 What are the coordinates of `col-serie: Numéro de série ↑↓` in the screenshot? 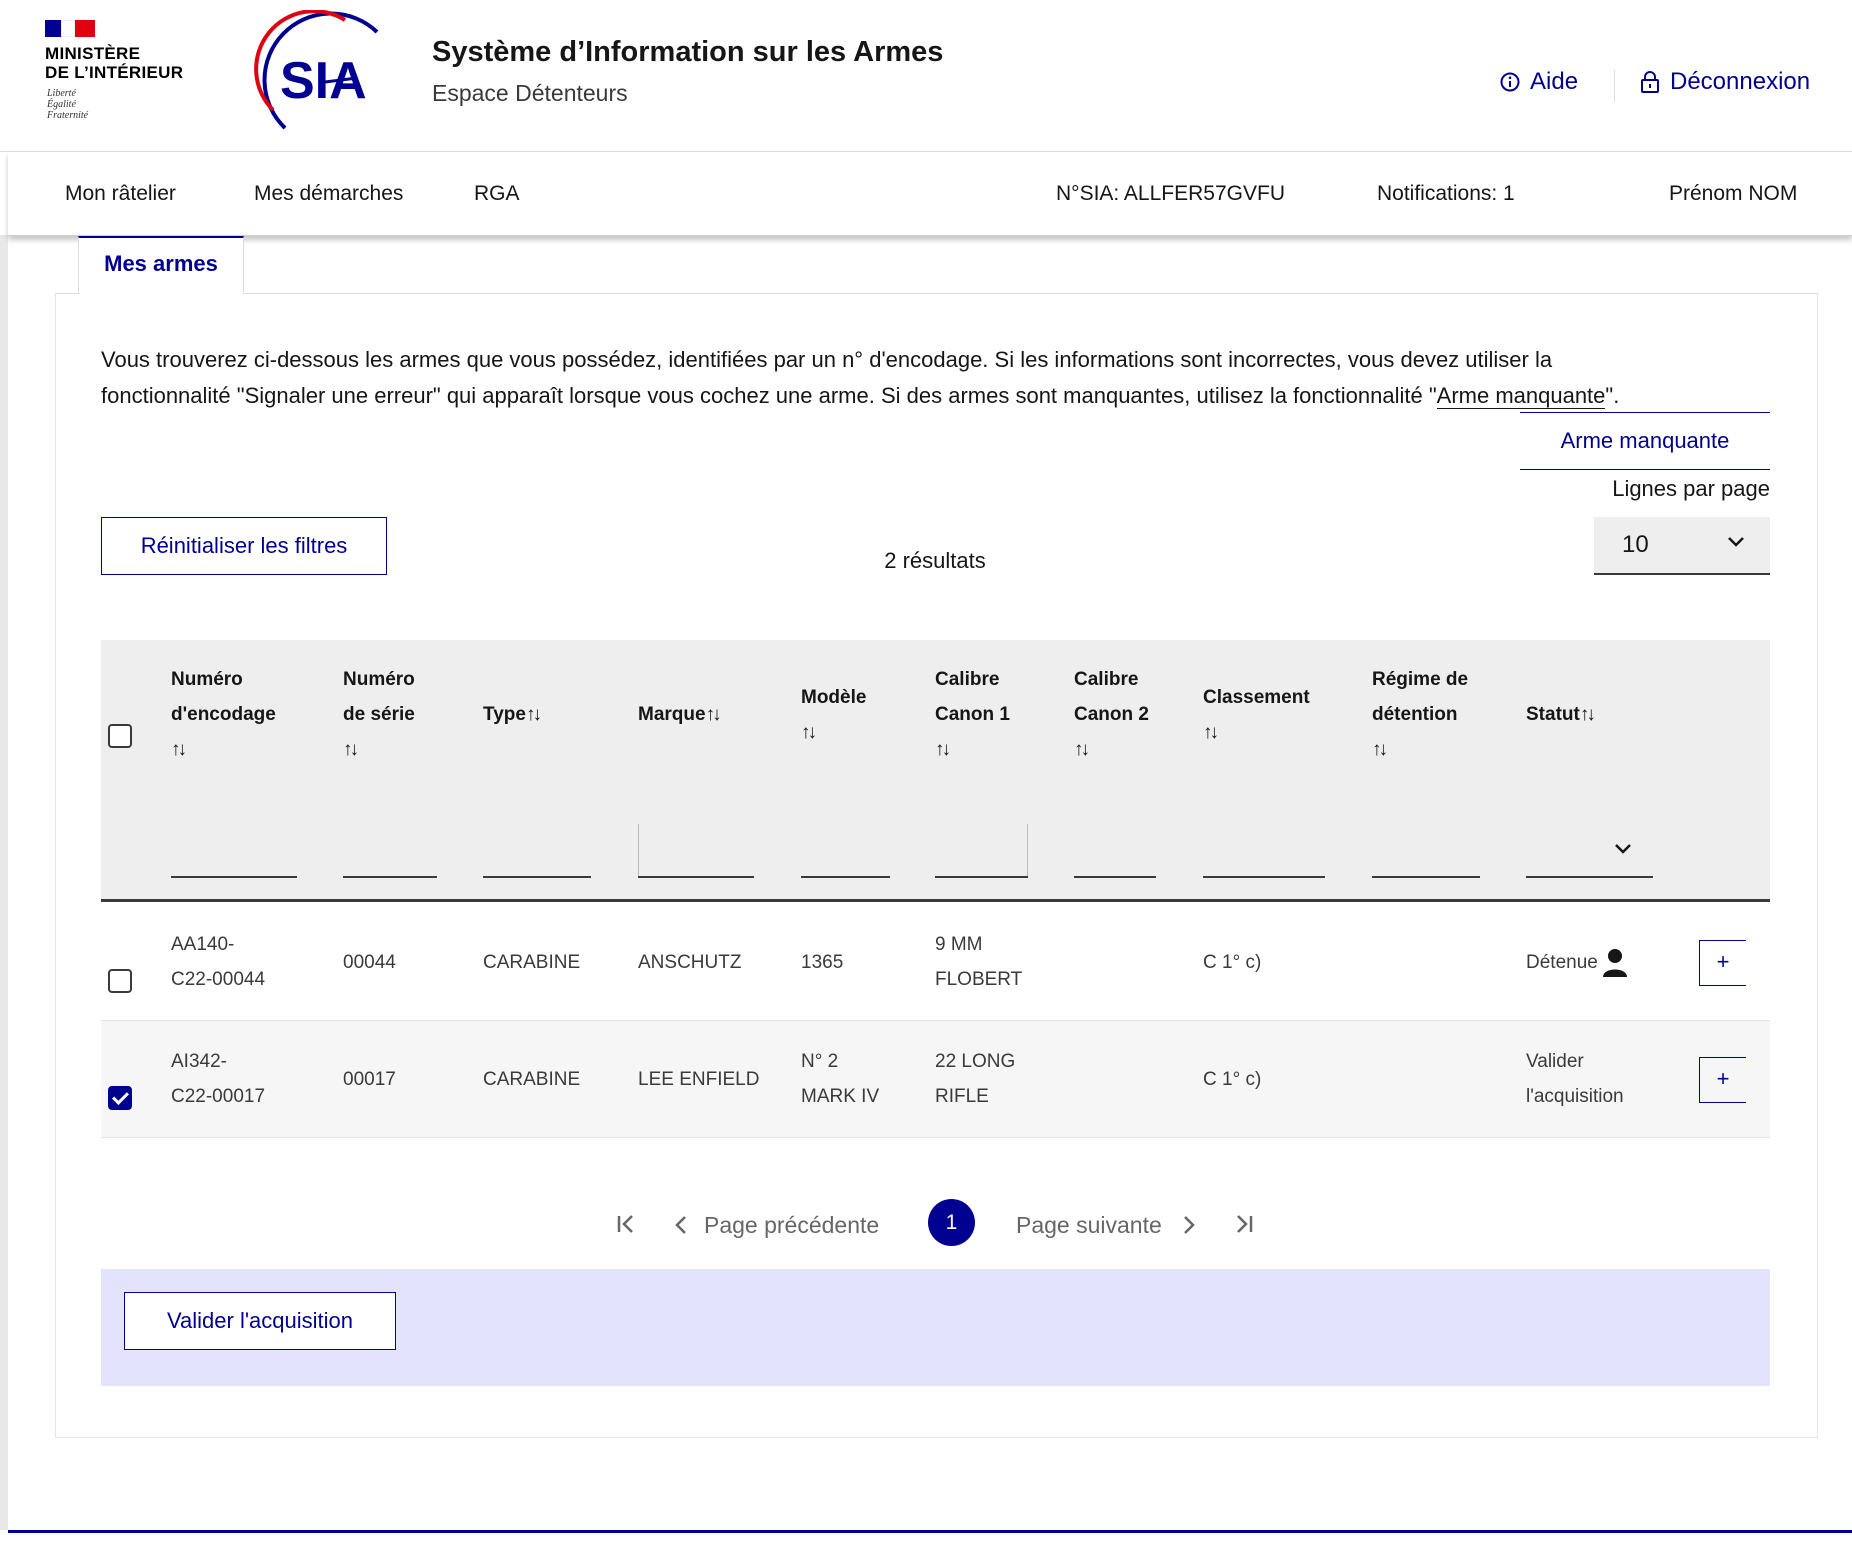 It's located at (379, 714).